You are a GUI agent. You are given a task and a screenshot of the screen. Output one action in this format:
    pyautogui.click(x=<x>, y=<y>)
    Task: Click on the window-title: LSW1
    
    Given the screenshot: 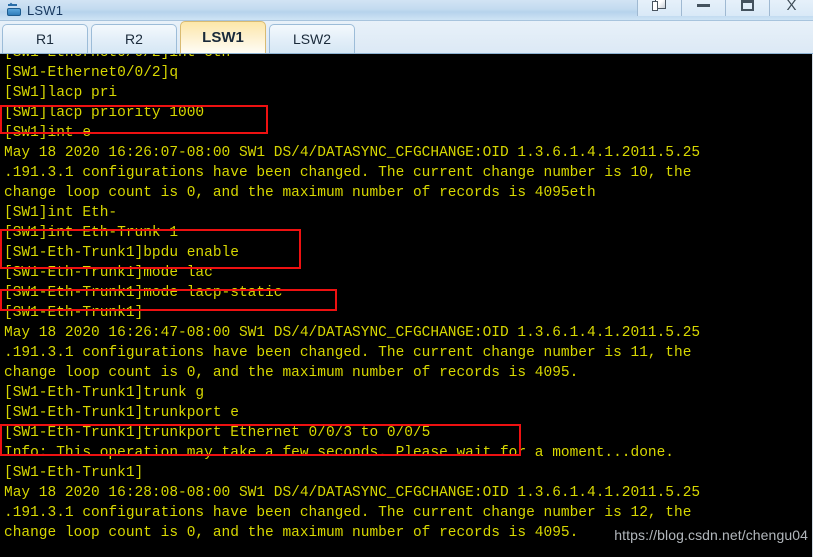 What is the action you would take?
    pyautogui.click(x=45, y=10)
    